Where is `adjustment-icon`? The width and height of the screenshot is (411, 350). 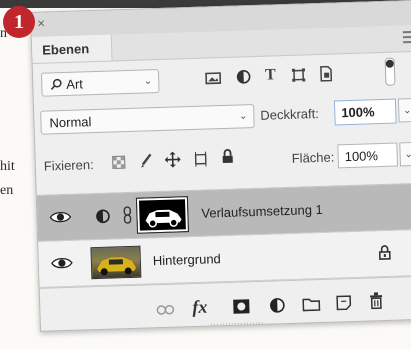
adjustment-icon is located at coordinates (277, 305).